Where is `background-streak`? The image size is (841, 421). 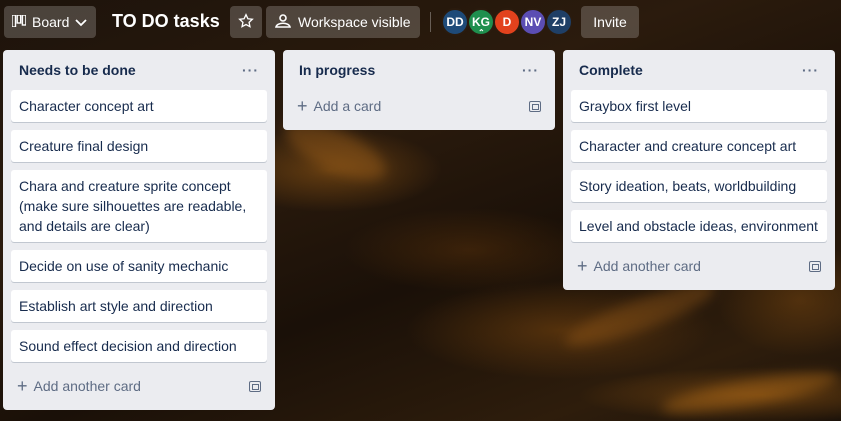 background-streak is located at coordinates (750, 392).